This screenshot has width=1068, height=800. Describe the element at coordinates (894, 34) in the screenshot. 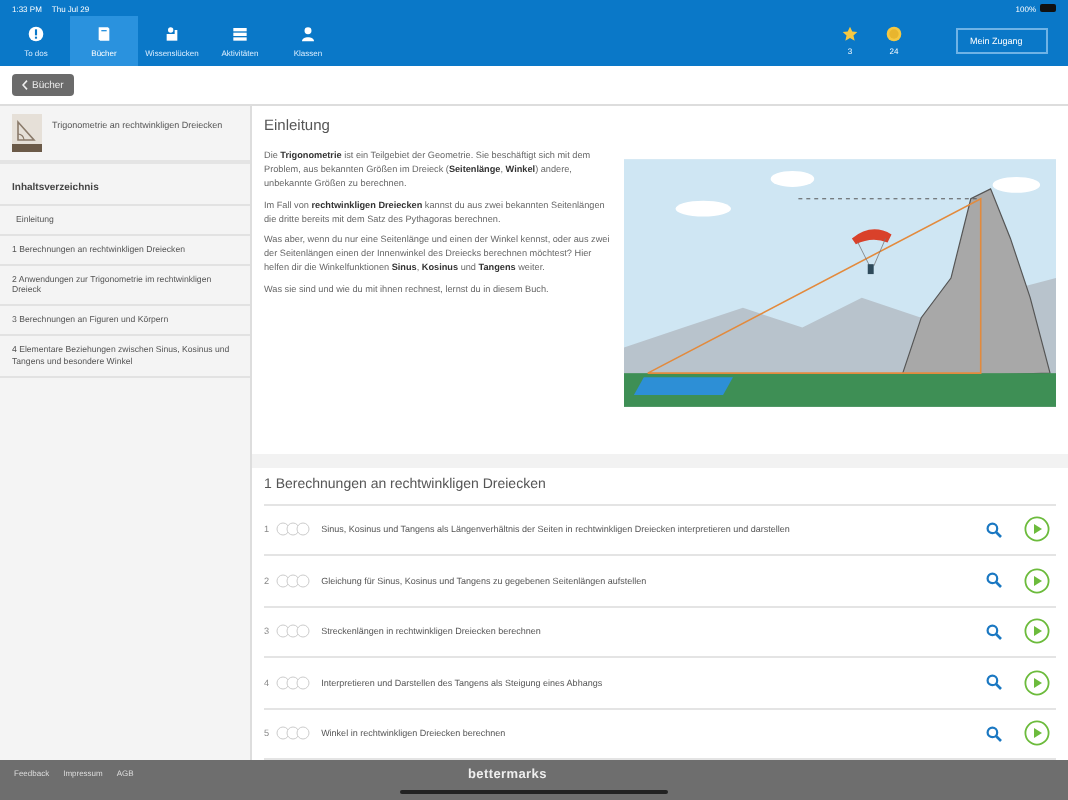

I see `coin-icon` at that location.